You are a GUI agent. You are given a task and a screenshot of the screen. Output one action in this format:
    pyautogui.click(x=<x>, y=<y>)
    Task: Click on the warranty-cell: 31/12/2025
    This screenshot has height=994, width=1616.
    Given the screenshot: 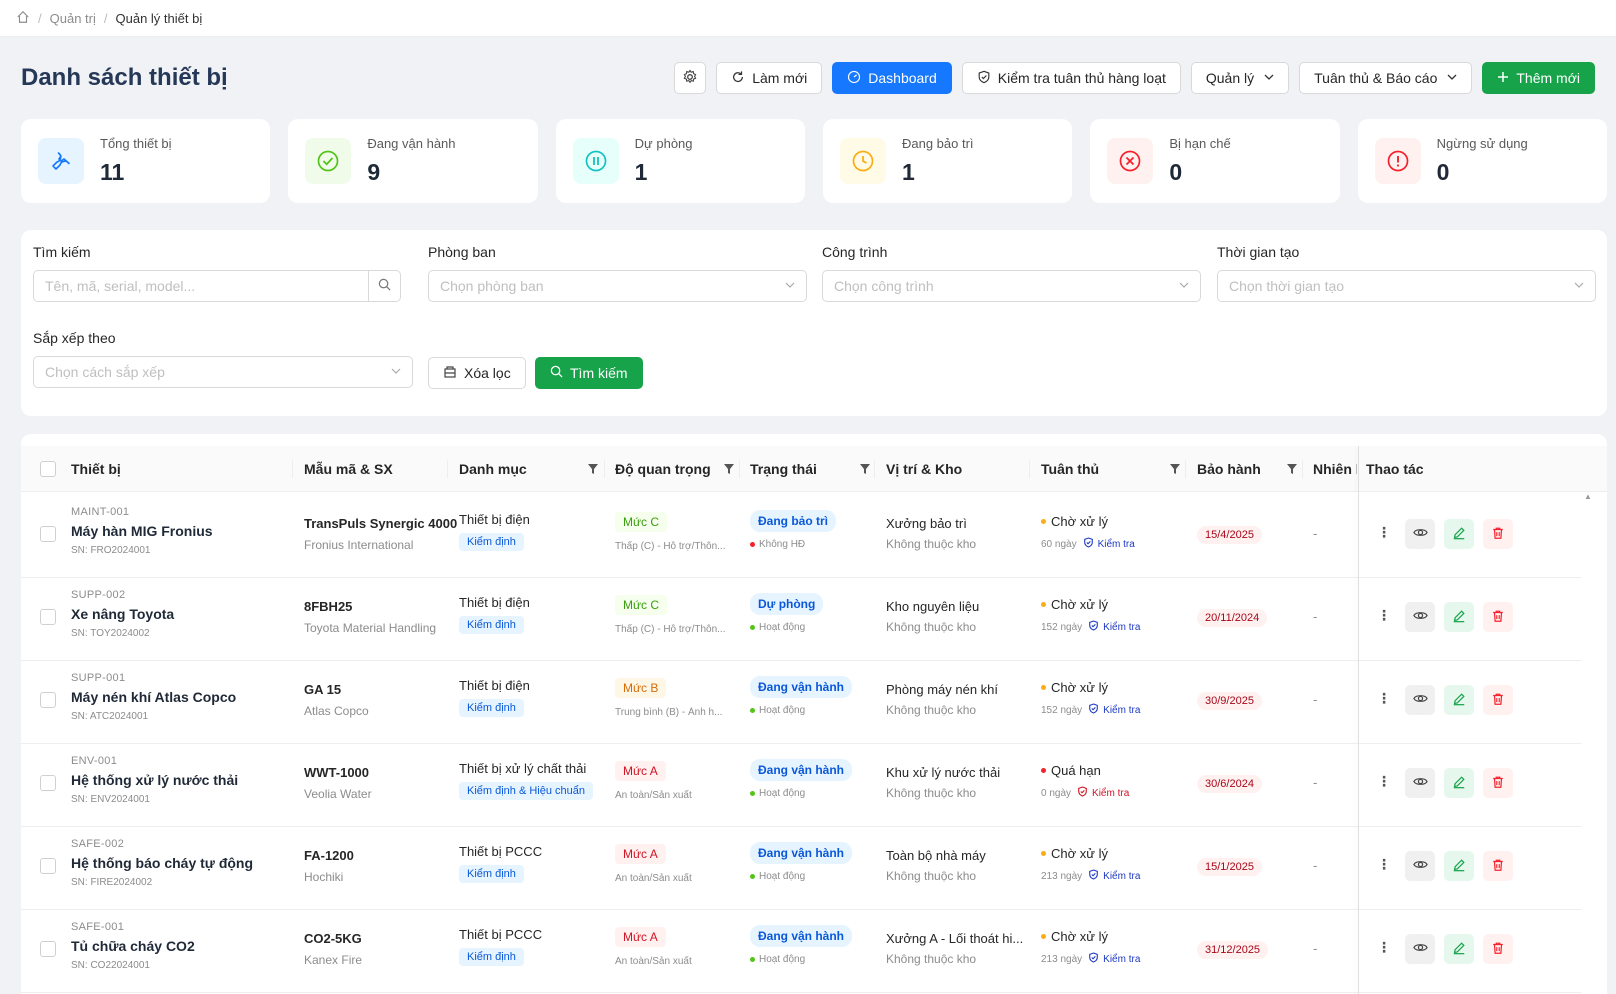 What is the action you would take?
    pyautogui.click(x=1233, y=949)
    